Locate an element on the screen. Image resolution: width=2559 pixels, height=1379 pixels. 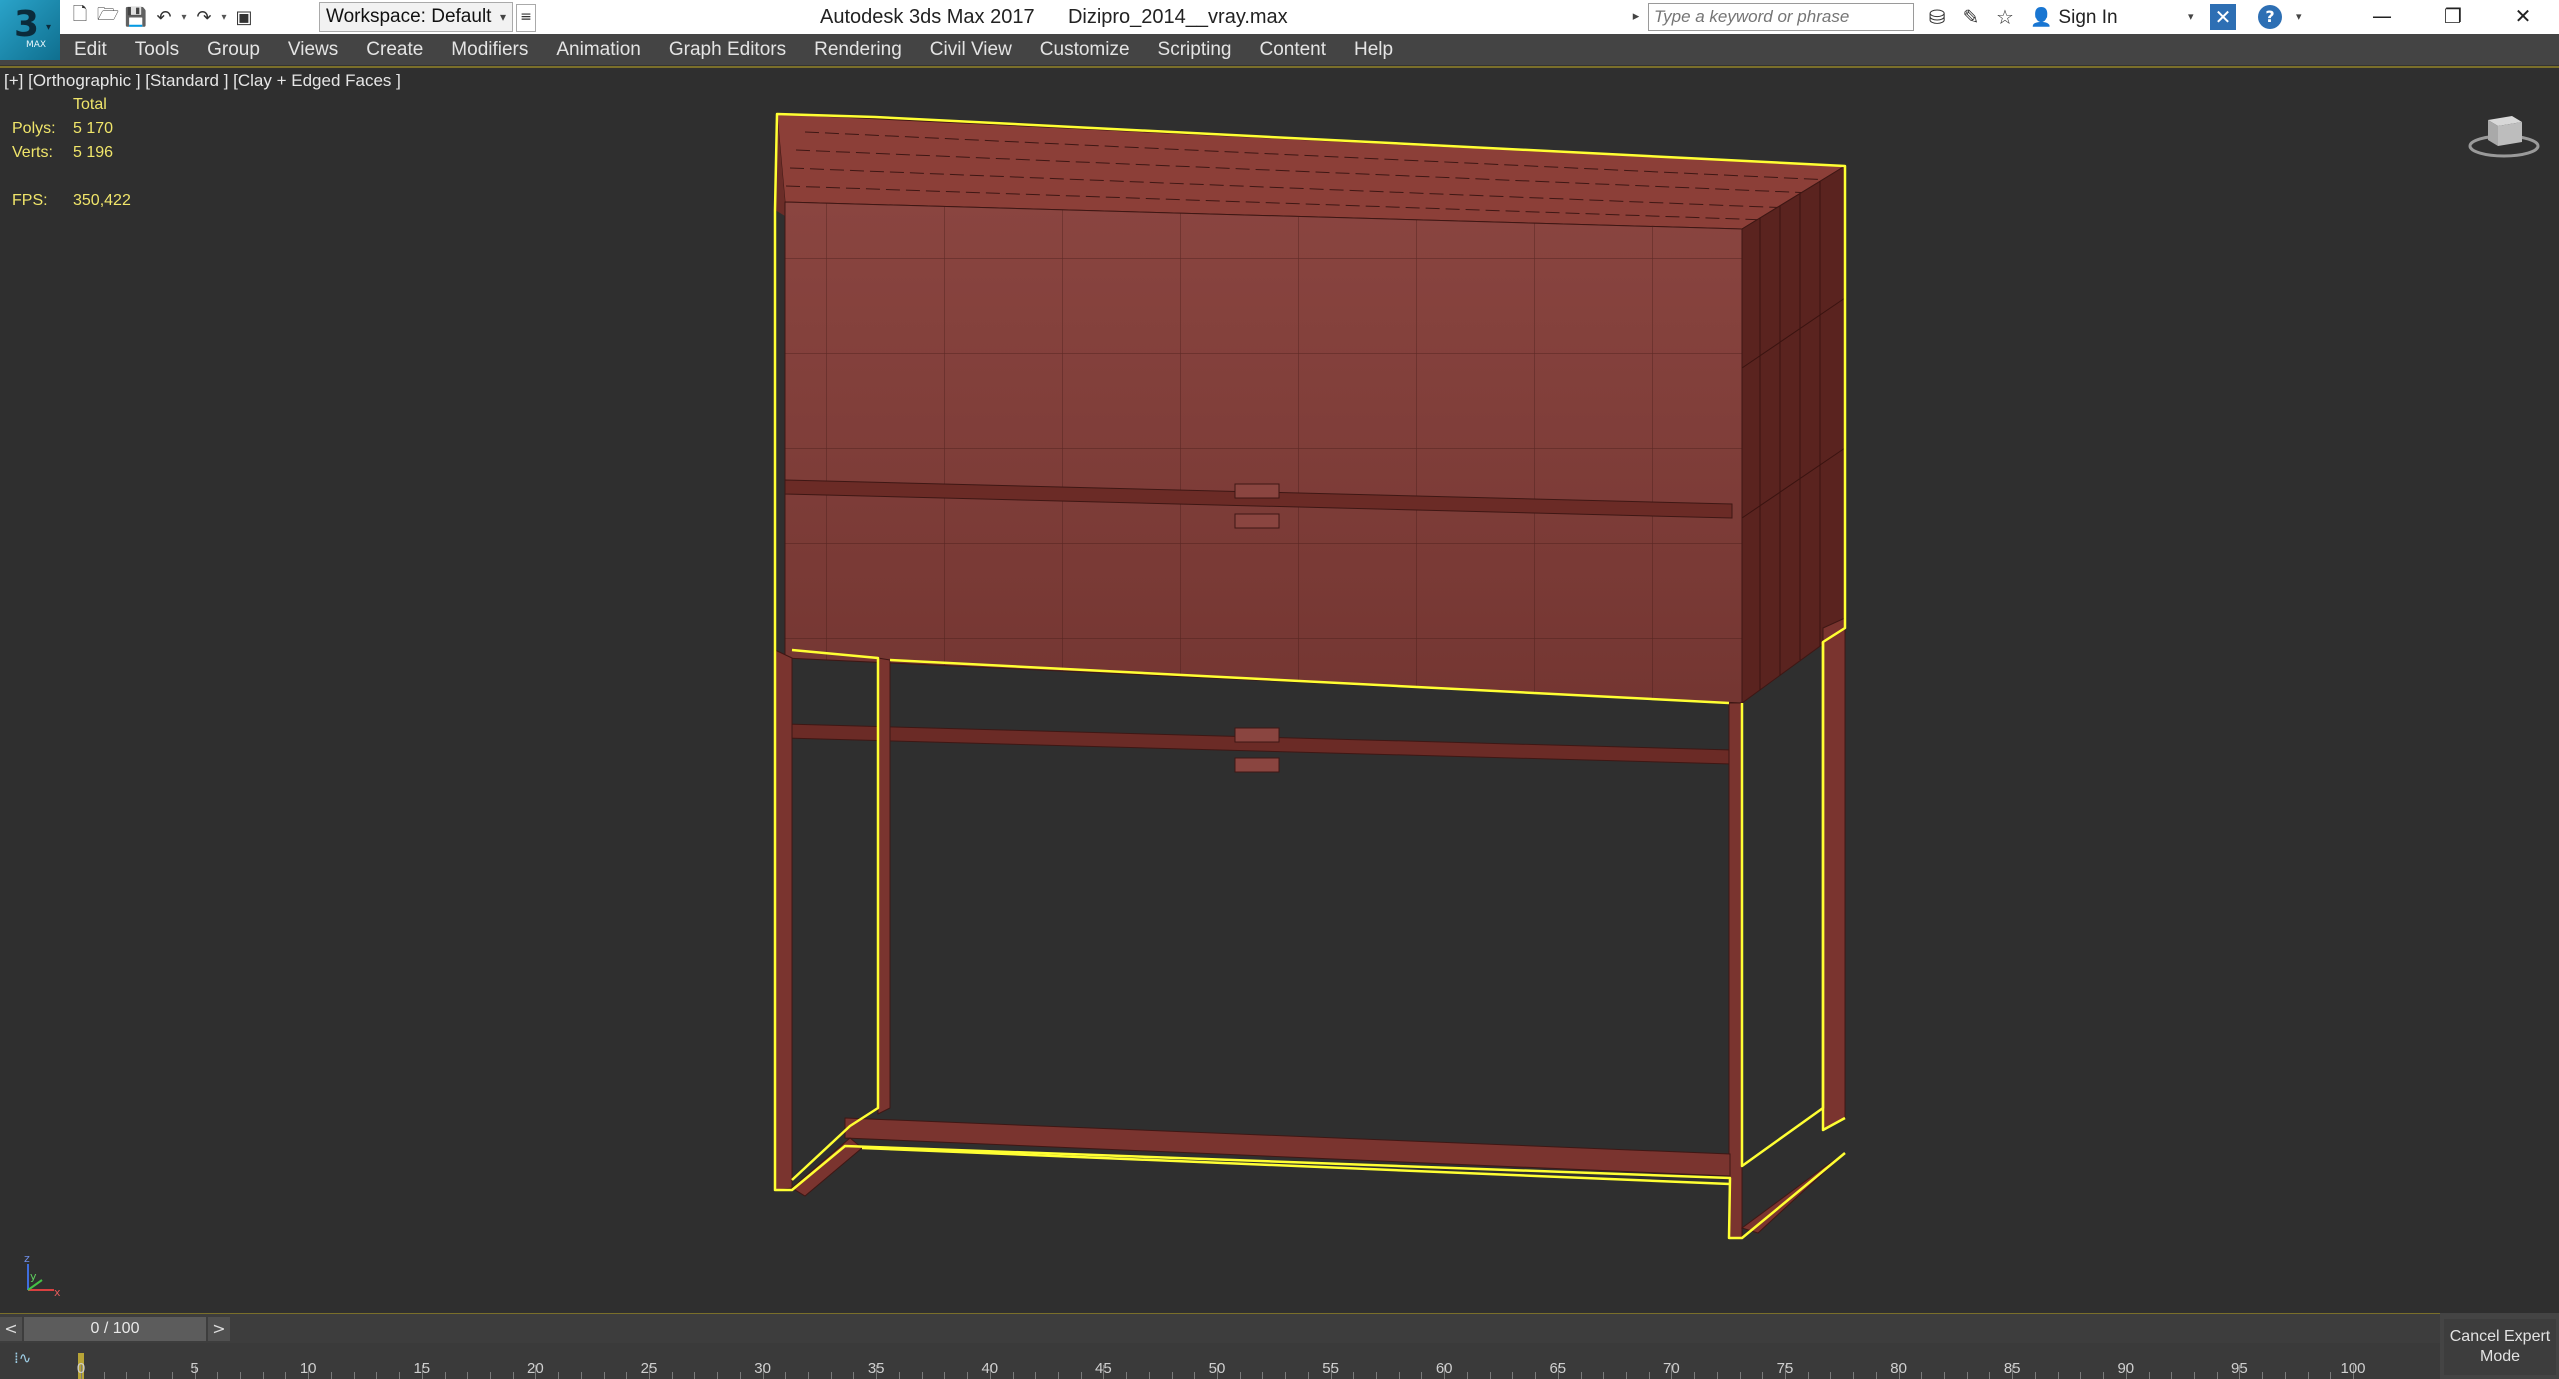
undo-icon: ↶ is located at coordinates (164, 17).